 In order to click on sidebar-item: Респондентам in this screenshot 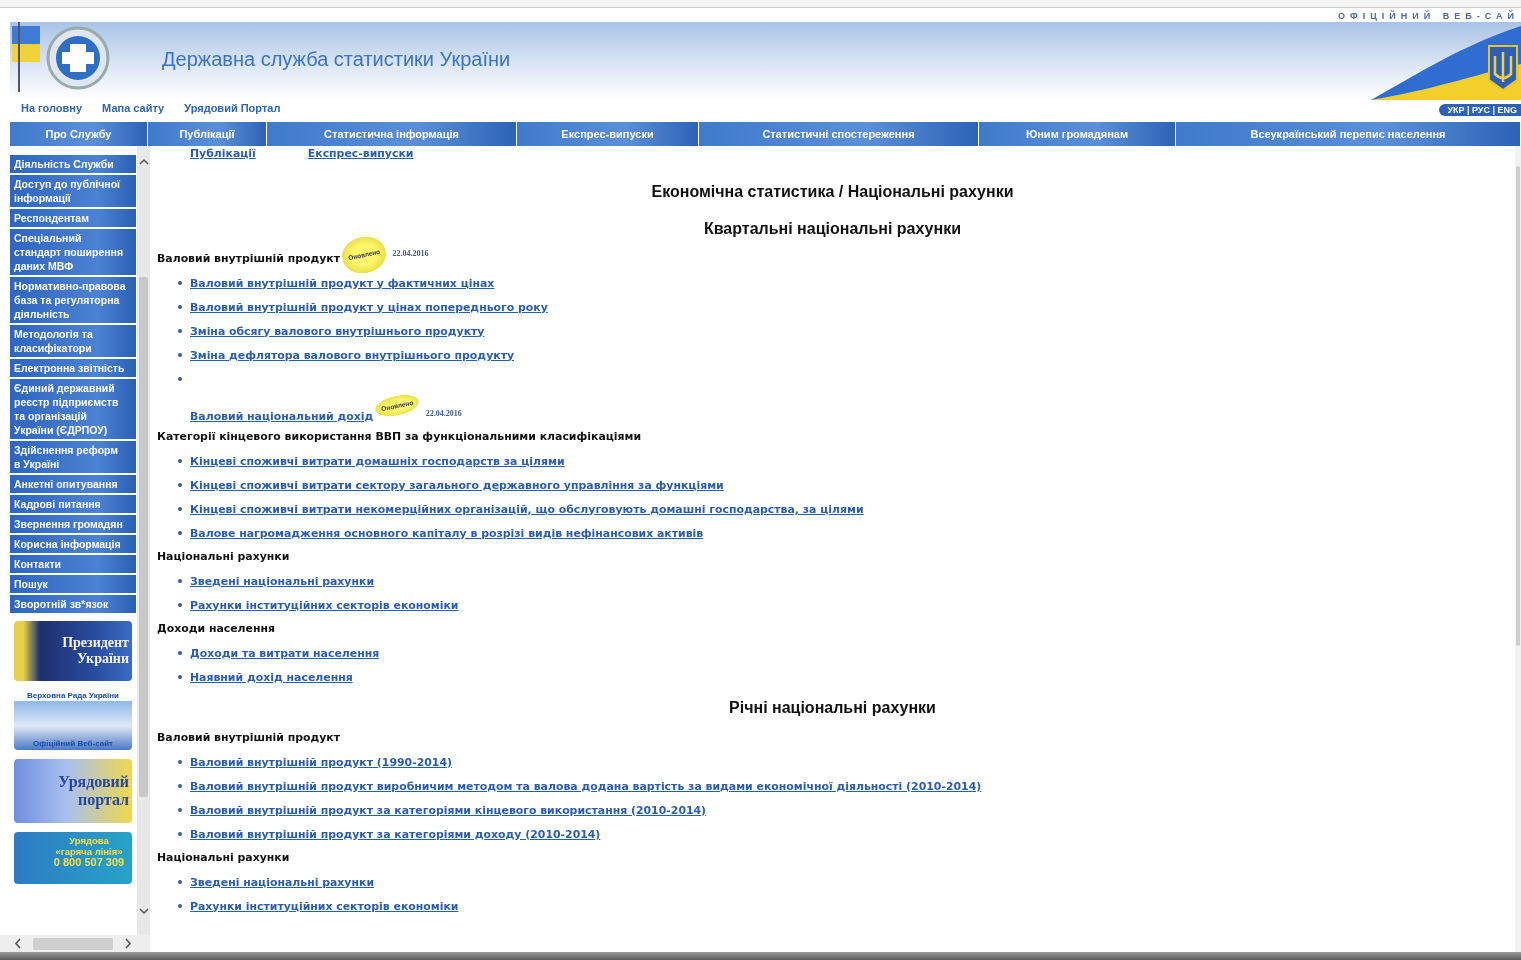, I will do `click(73, 218)`.